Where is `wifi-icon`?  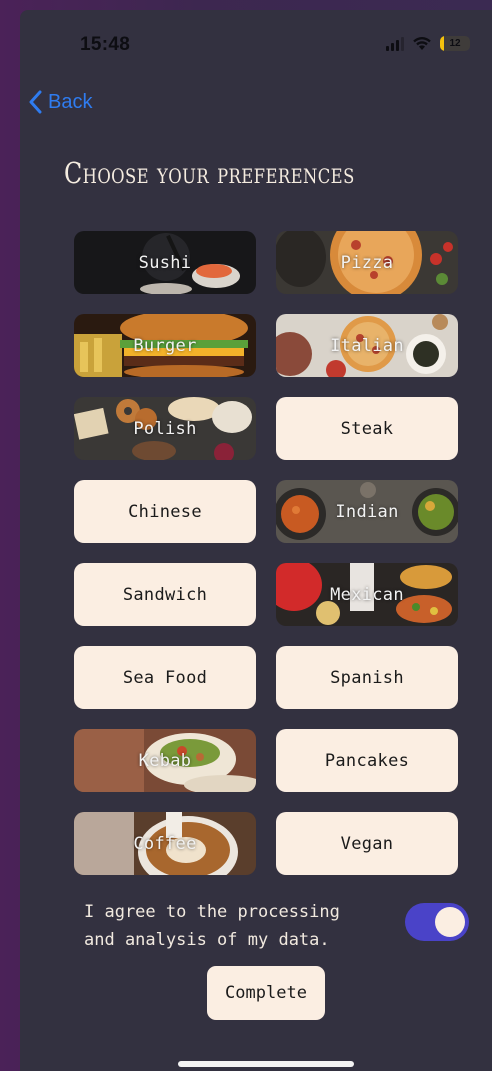 wifi-icon is located at coordinates (422, 43).